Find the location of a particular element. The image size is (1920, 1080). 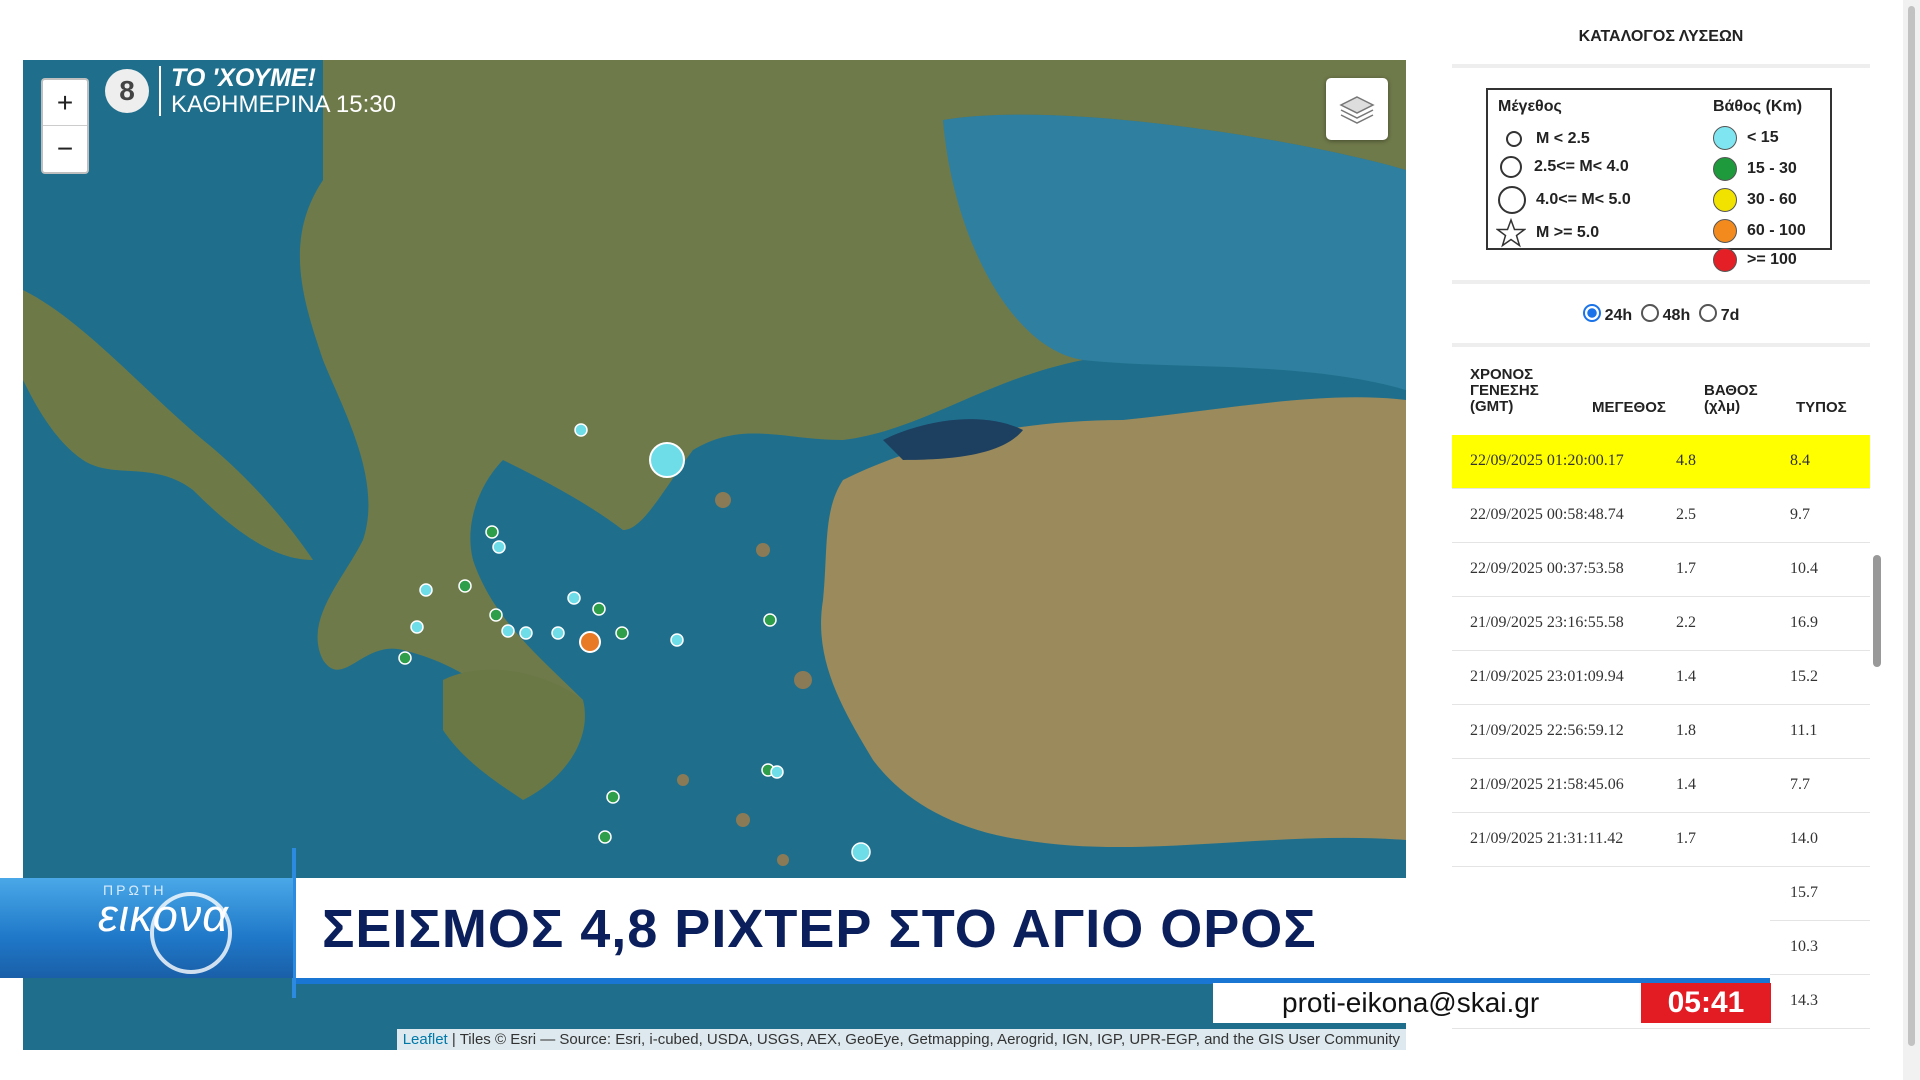

page-scrollbar is located at coordinates (1911, 540).